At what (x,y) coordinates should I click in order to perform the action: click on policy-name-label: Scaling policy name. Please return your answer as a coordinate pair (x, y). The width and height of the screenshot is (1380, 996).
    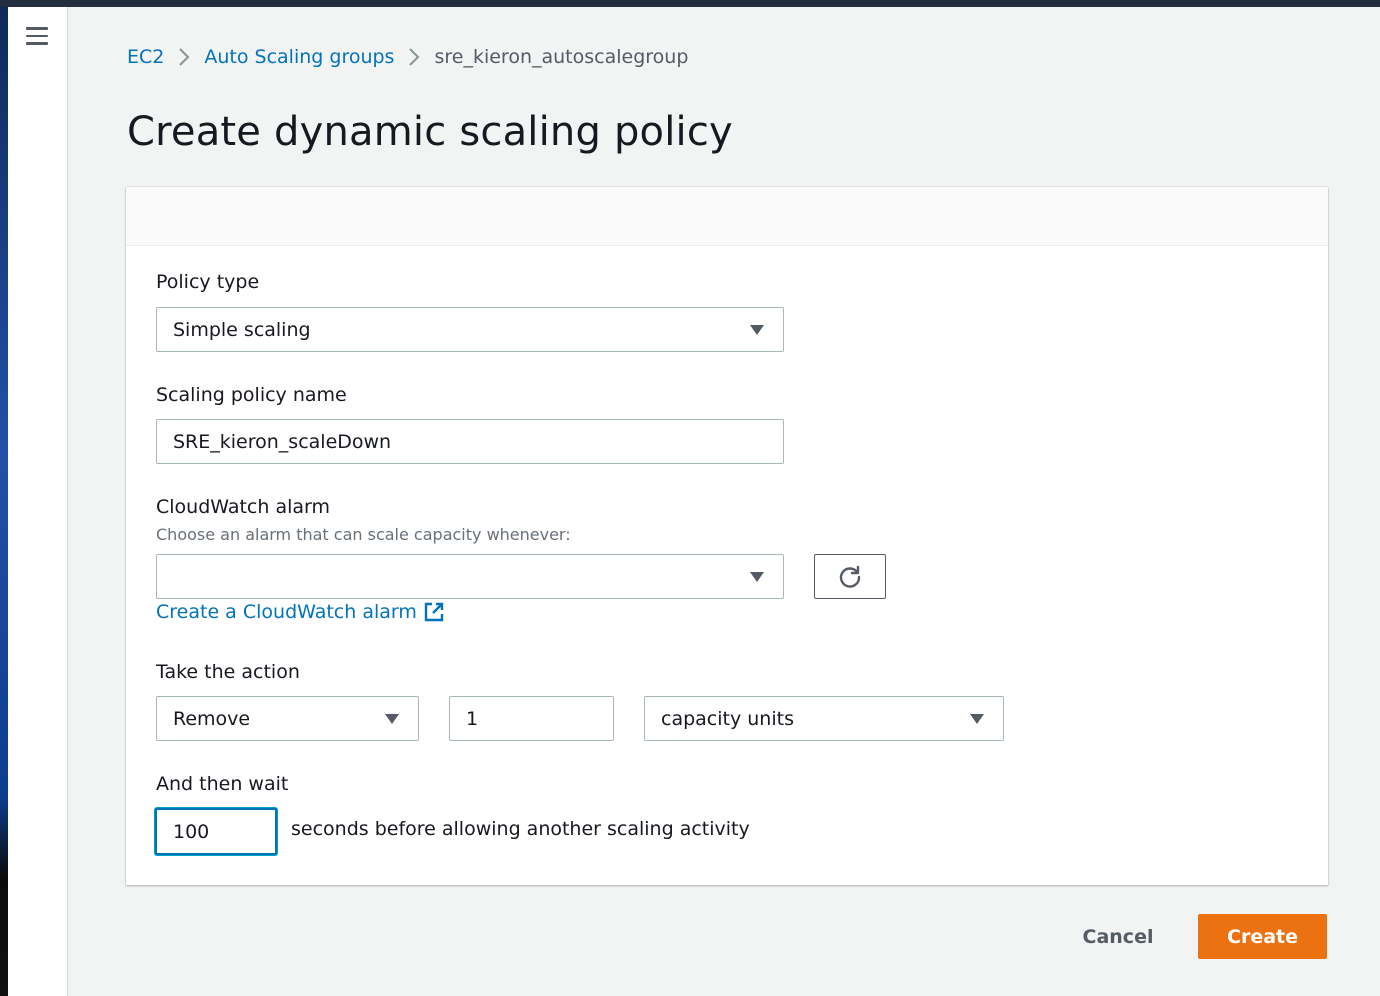
    Looking at the image, I should click on (251, 395).